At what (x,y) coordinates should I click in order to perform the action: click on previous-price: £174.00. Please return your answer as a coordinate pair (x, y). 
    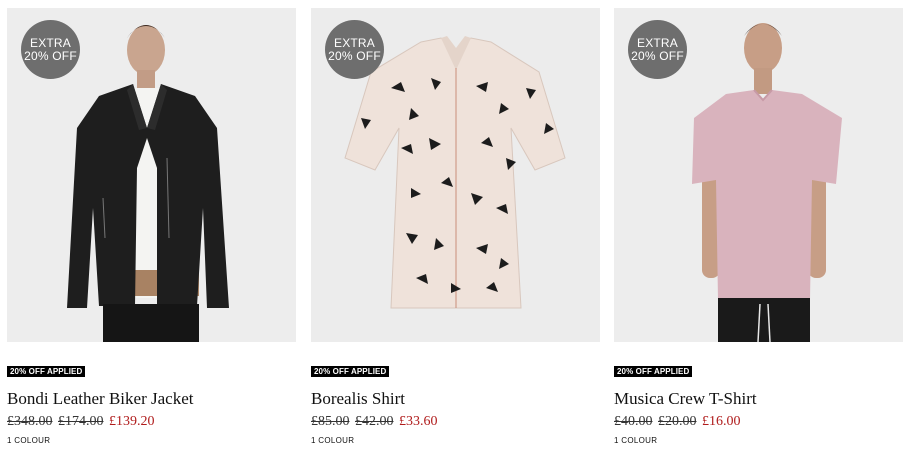
    Looking at the image, I should click on (81, 421).